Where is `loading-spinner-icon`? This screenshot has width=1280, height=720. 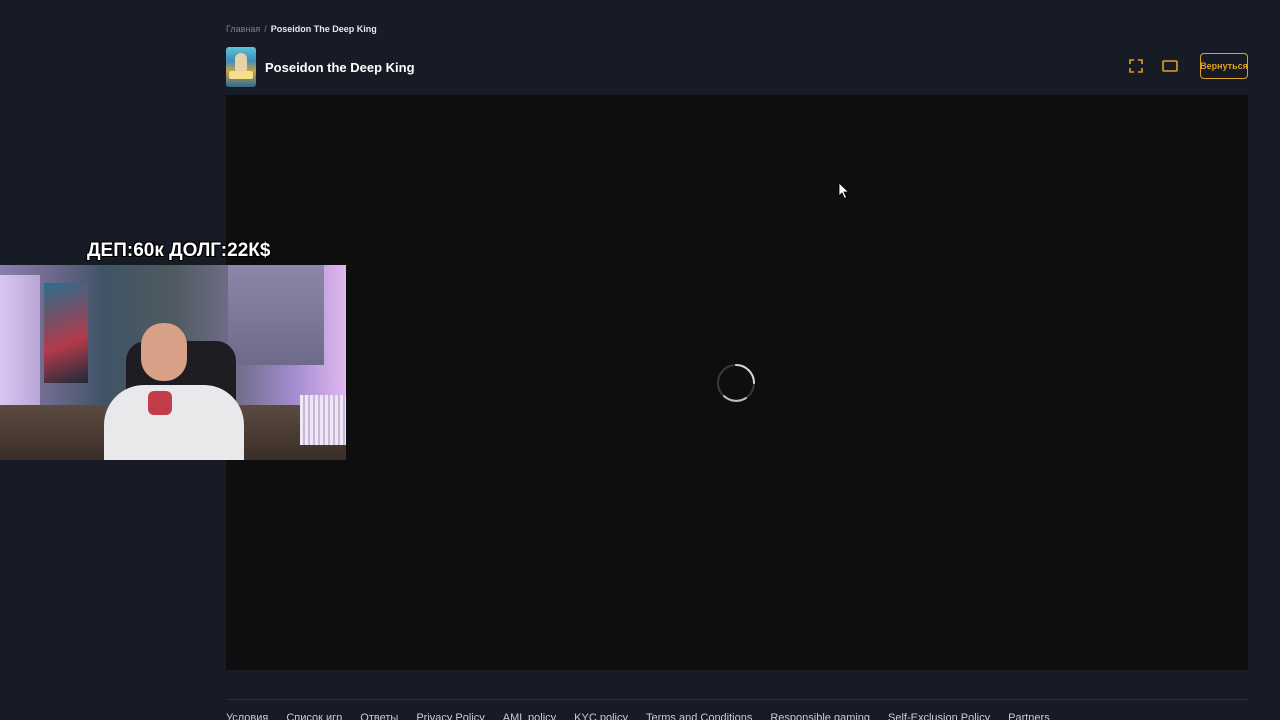
loading-spinner-icon is located at coordinates (736, 383).